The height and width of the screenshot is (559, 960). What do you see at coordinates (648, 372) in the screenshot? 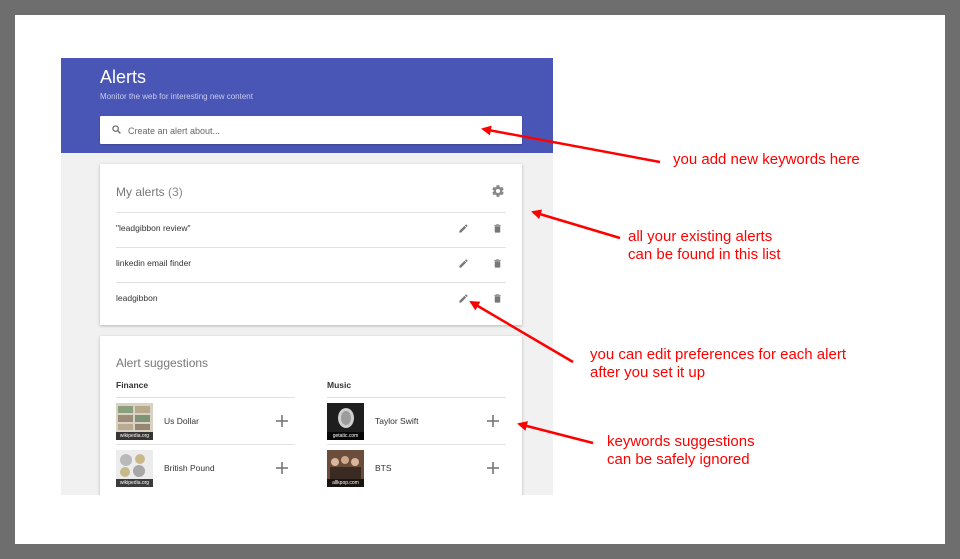
I see `annotation-edit-preferences-line2: after you set it up` at bounding box center [648, 372].